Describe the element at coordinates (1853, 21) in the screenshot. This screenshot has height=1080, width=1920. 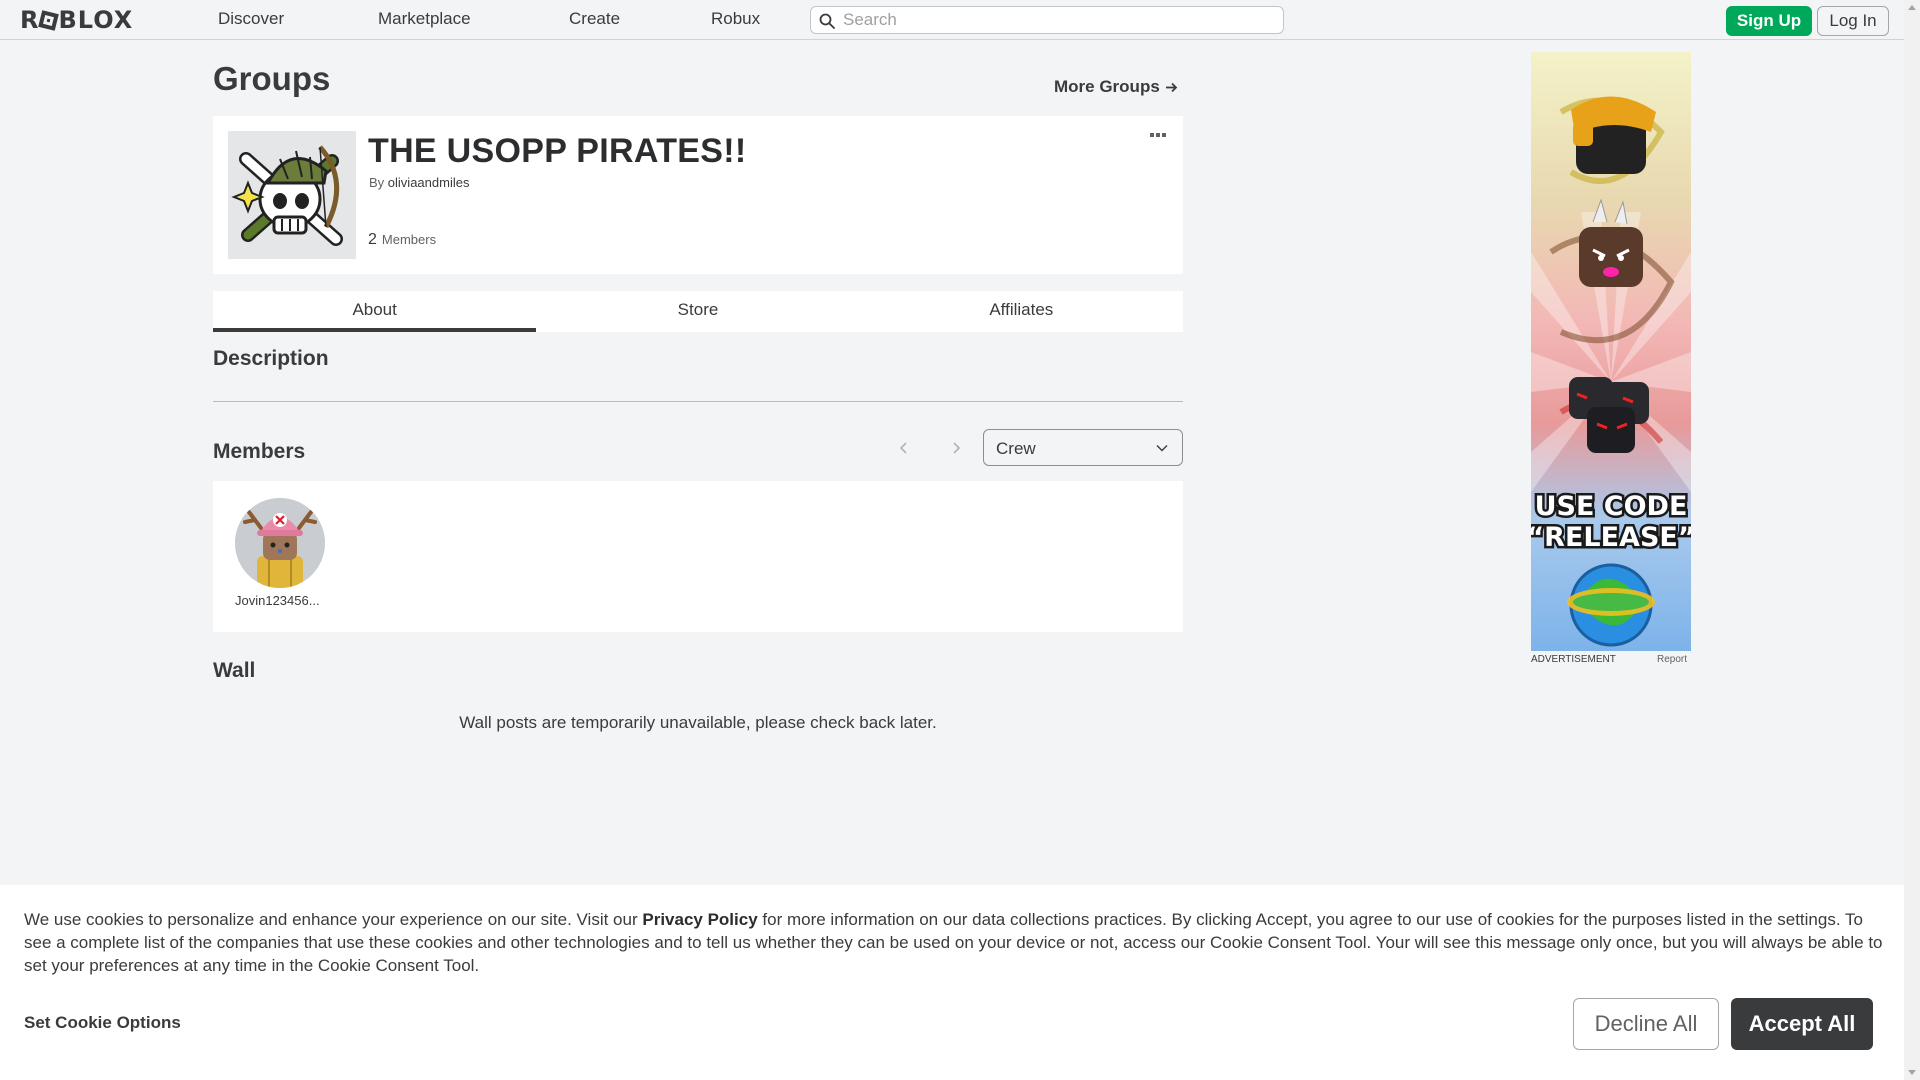
I see `log-in-button: Log In` at that location.